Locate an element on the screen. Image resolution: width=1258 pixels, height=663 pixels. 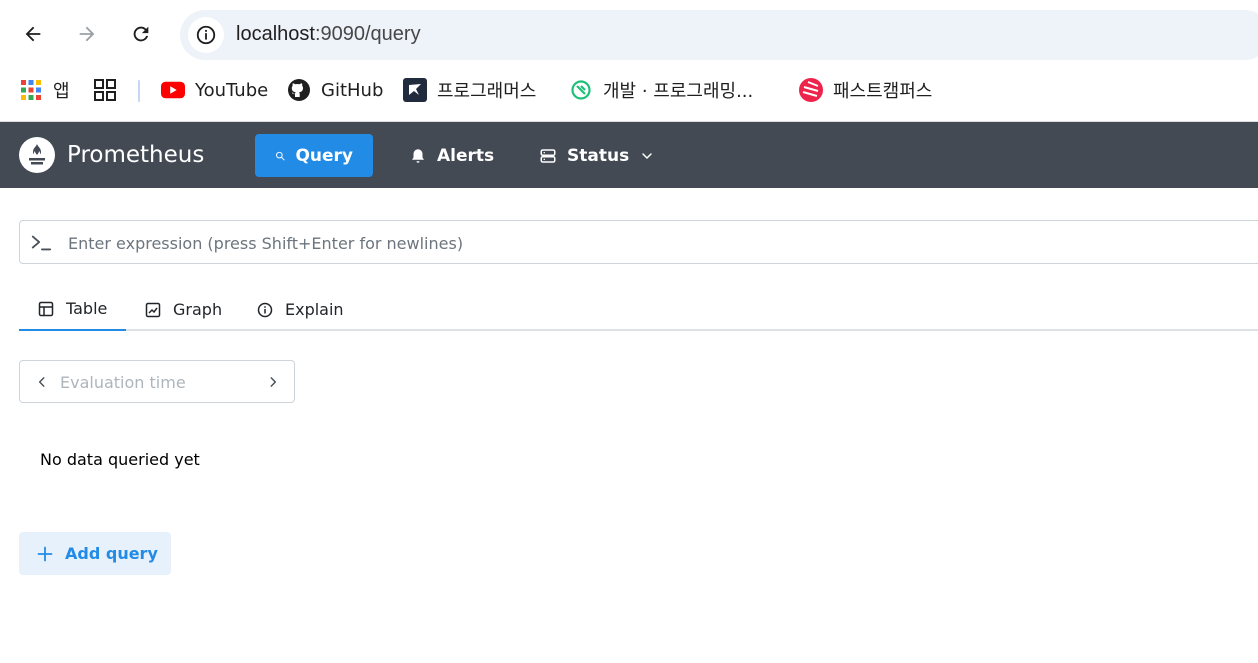
expression-input-box is located at coordinates (638, 242).